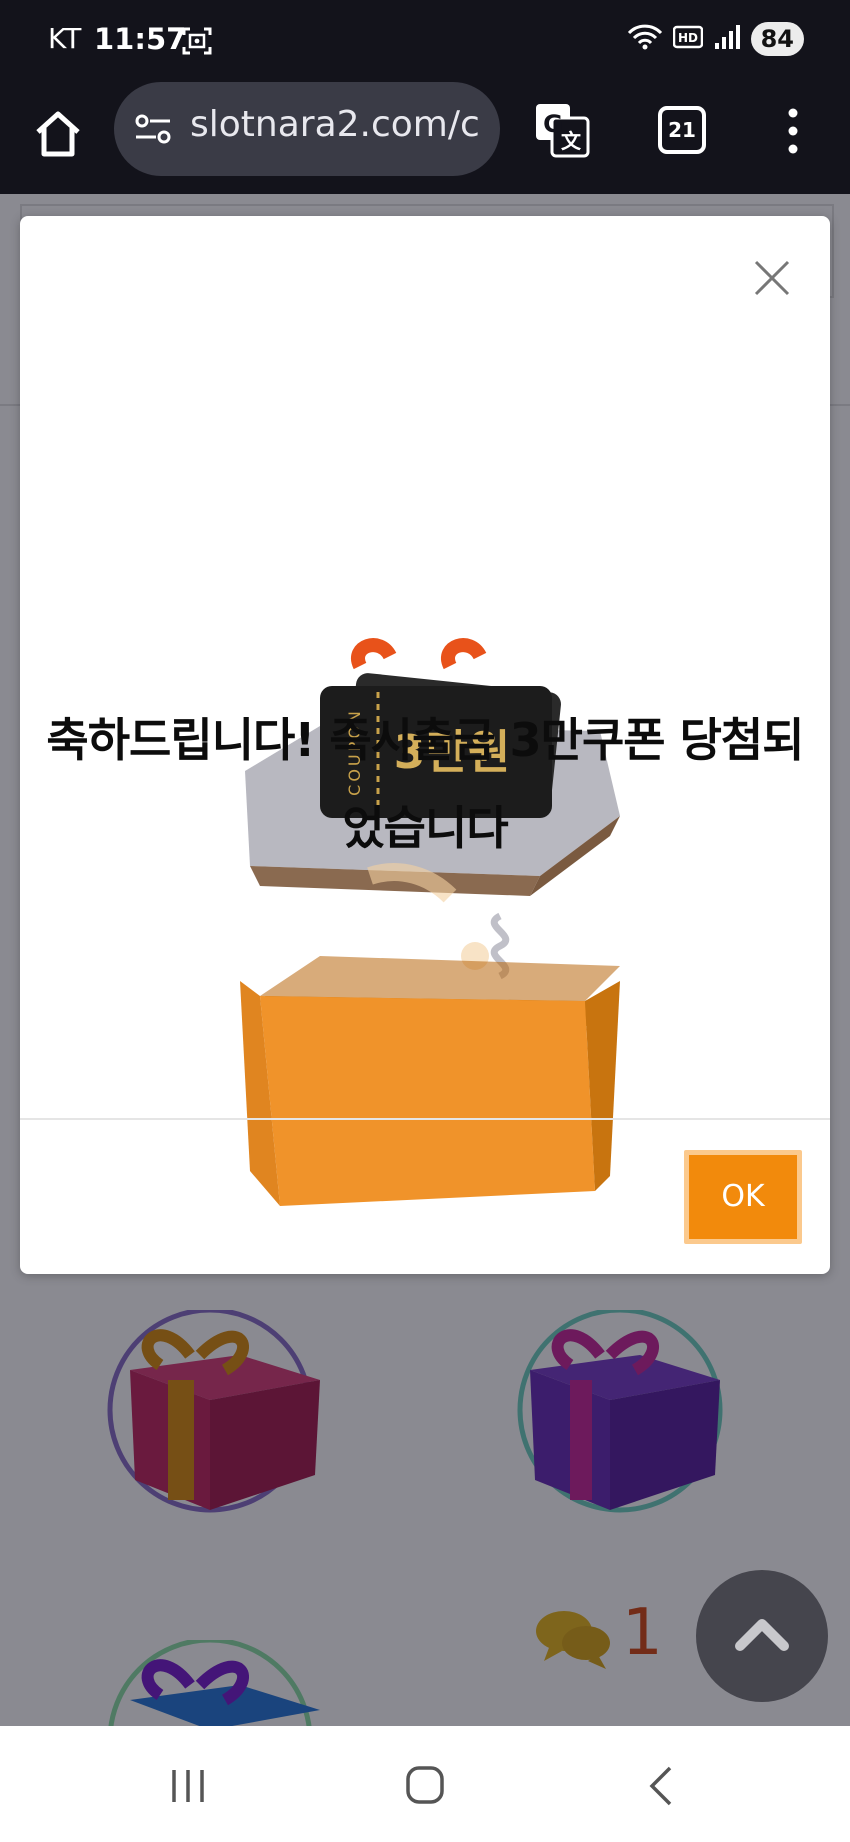 The image size is (850, 1842). I want to click on back-icon, so click(661, 1788).